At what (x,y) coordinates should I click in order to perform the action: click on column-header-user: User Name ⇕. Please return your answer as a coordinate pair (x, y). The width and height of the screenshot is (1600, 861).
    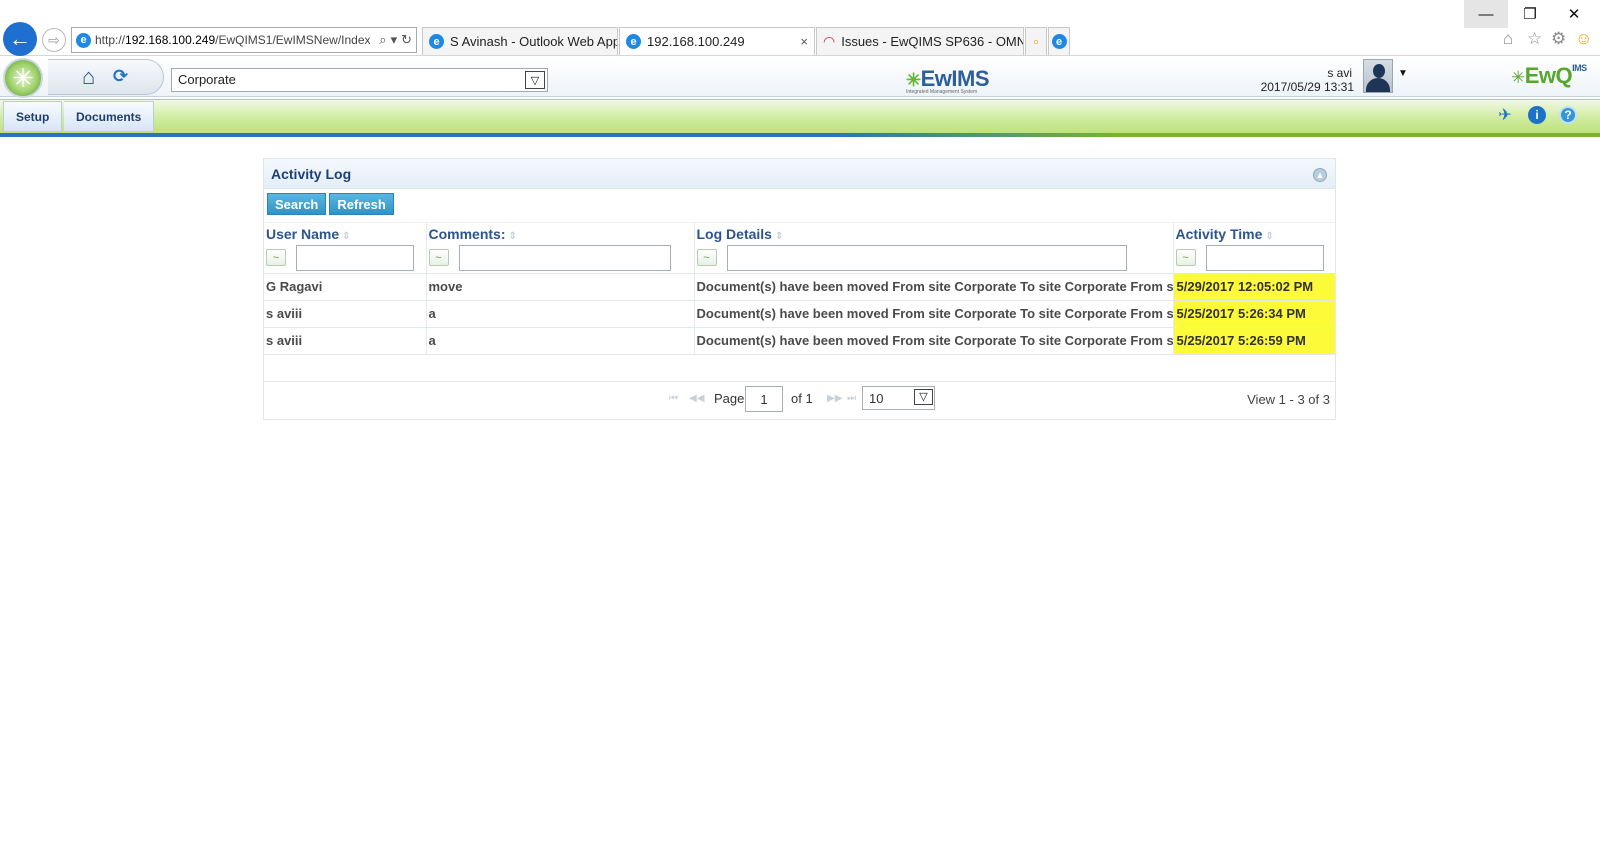
    Looking at the image, I should click on (345, 233).